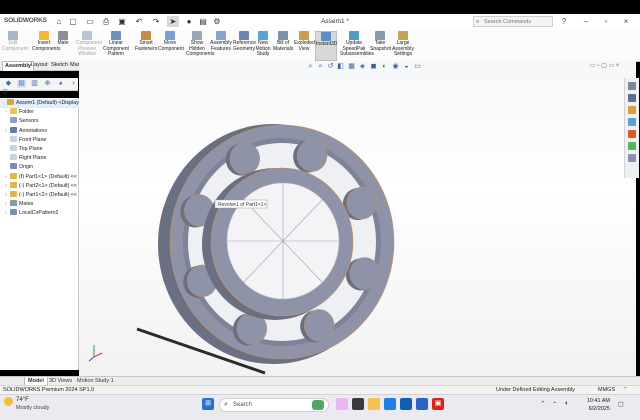 Image resolution: width=640 pixels, height=420 pixels. I want to click on weather-temp: 74°F, so click(22, 400).